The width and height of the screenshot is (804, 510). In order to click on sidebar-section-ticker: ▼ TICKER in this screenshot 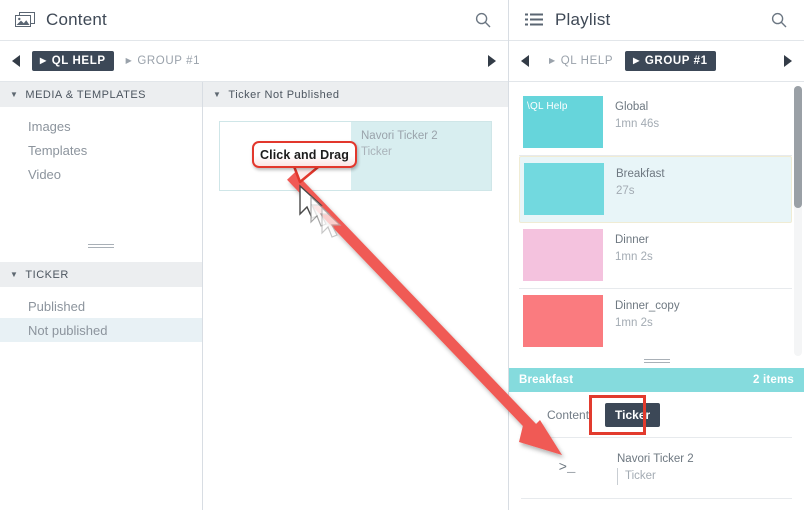, I will do `click(101, 274)`.